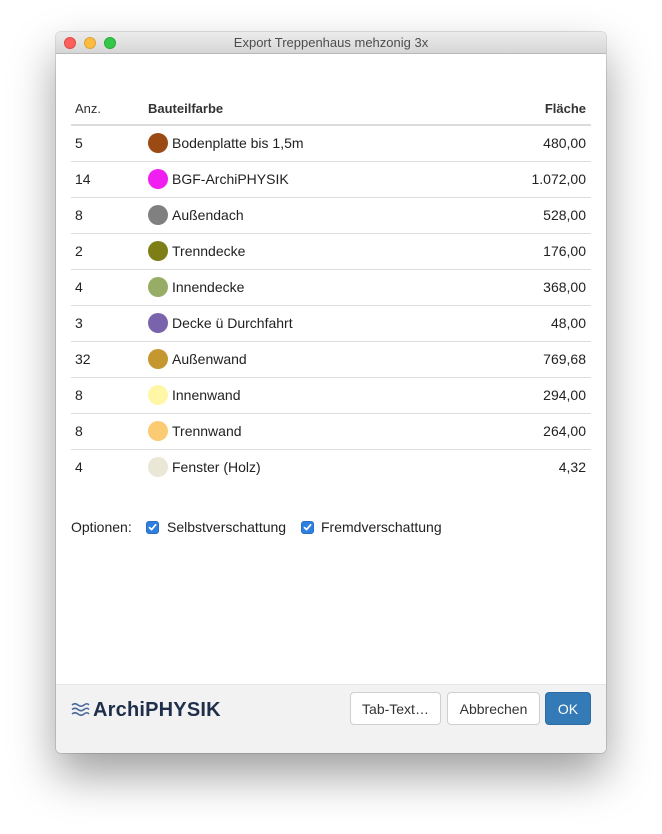 Image resolution: width=662 pixels, height=834 pixels. I want to click on table-row: 4 Fenster (Holz) 4,32, so click(331, 468).